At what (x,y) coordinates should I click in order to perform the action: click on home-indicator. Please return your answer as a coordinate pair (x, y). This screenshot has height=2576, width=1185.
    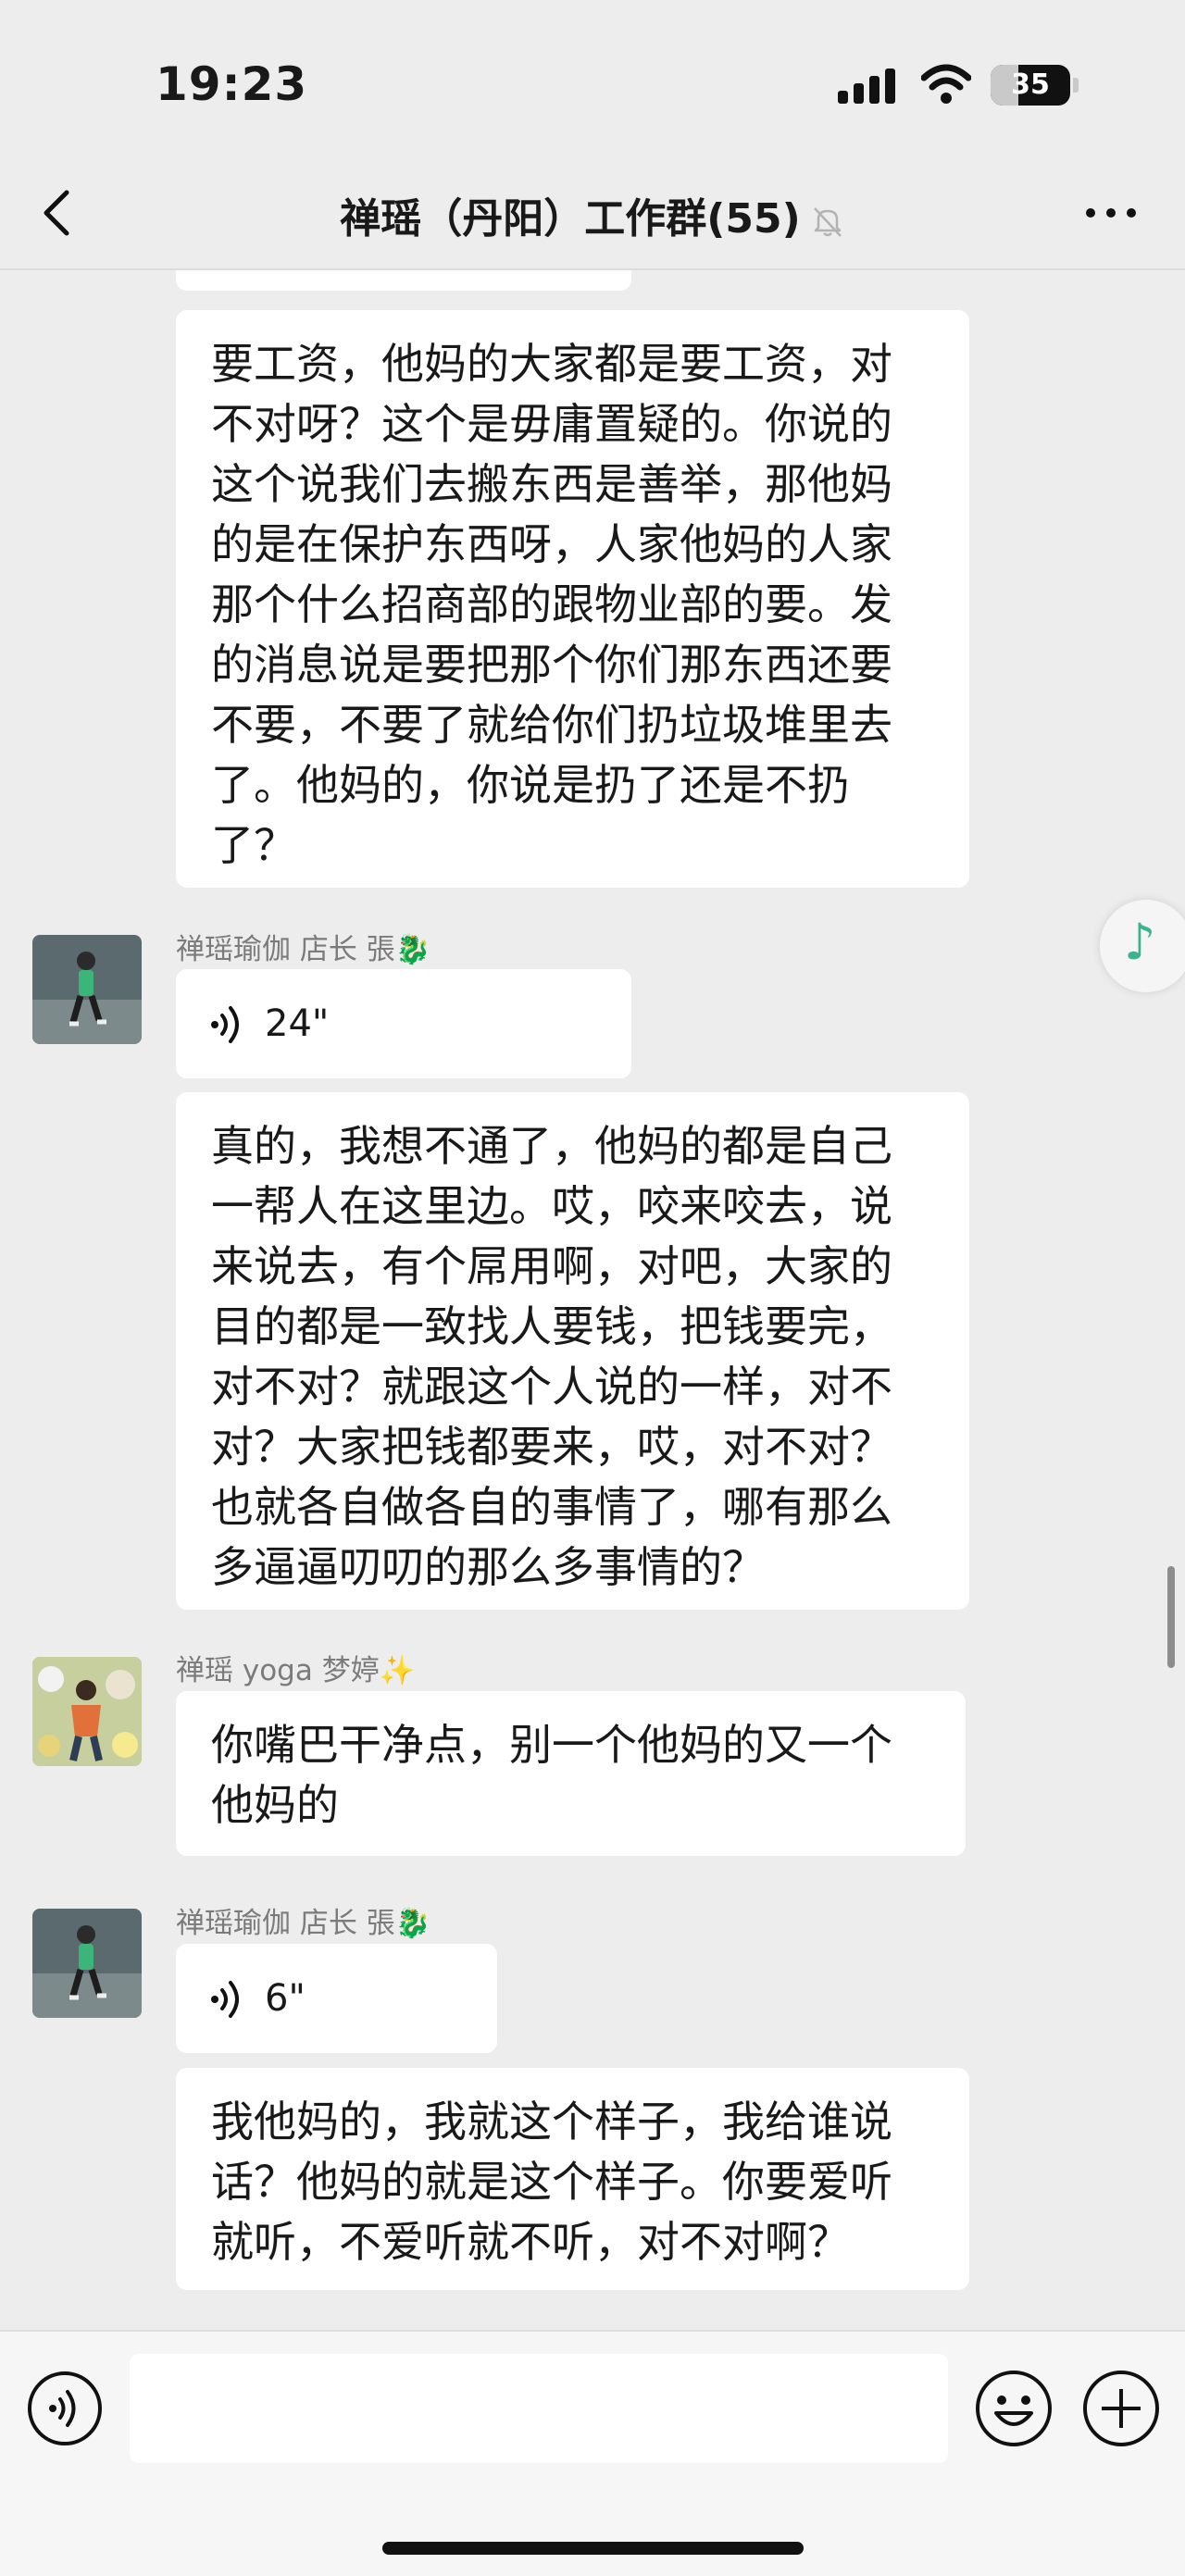
    Looking at the image, I should click on (593, 2548).